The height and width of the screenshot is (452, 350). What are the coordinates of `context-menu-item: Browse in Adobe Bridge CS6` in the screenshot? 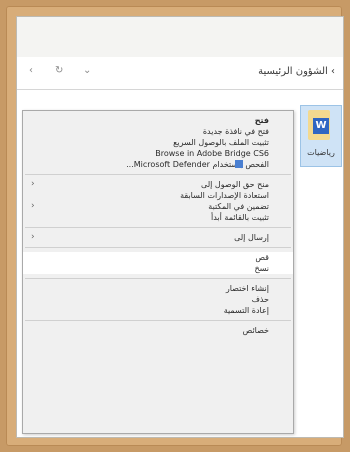 It's located at (158, 153).